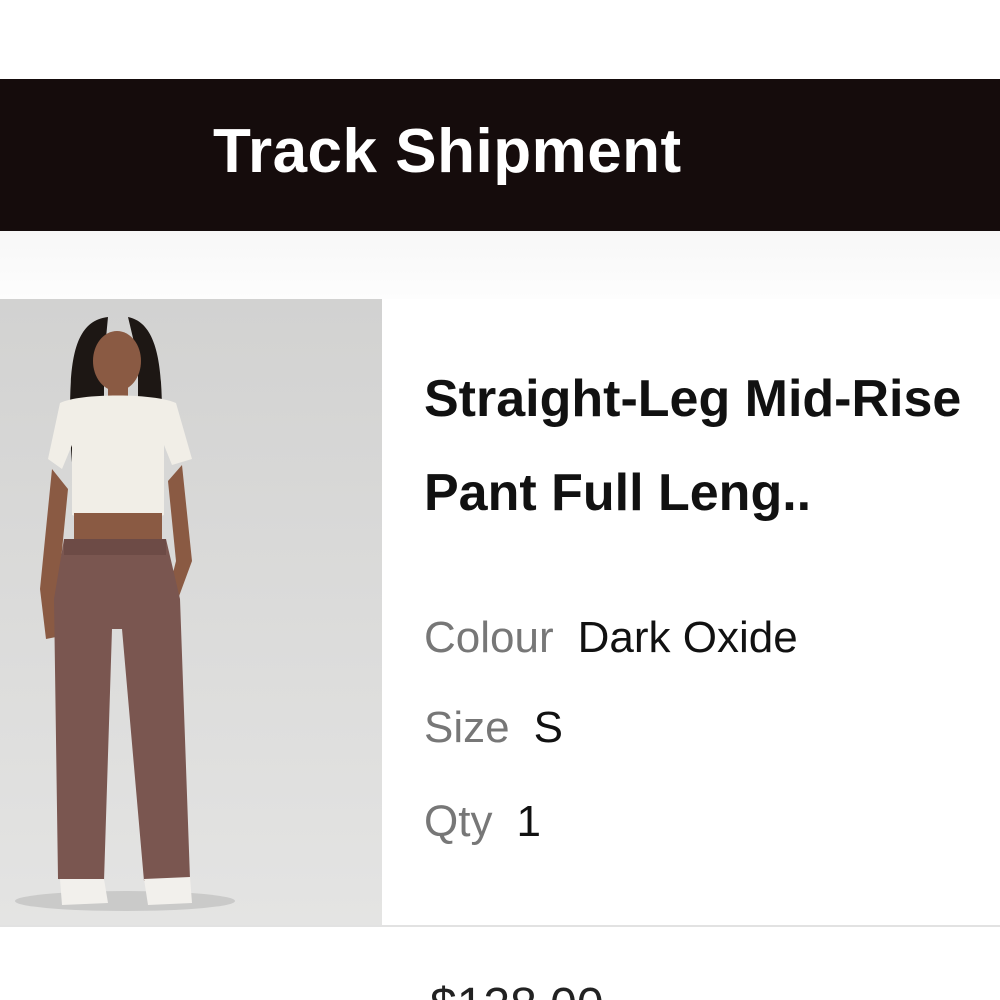 The image size is (1000, 1000). Describe the element at coordinates (125, 901) in the screenshot. I see `floor-shadow` at that location.